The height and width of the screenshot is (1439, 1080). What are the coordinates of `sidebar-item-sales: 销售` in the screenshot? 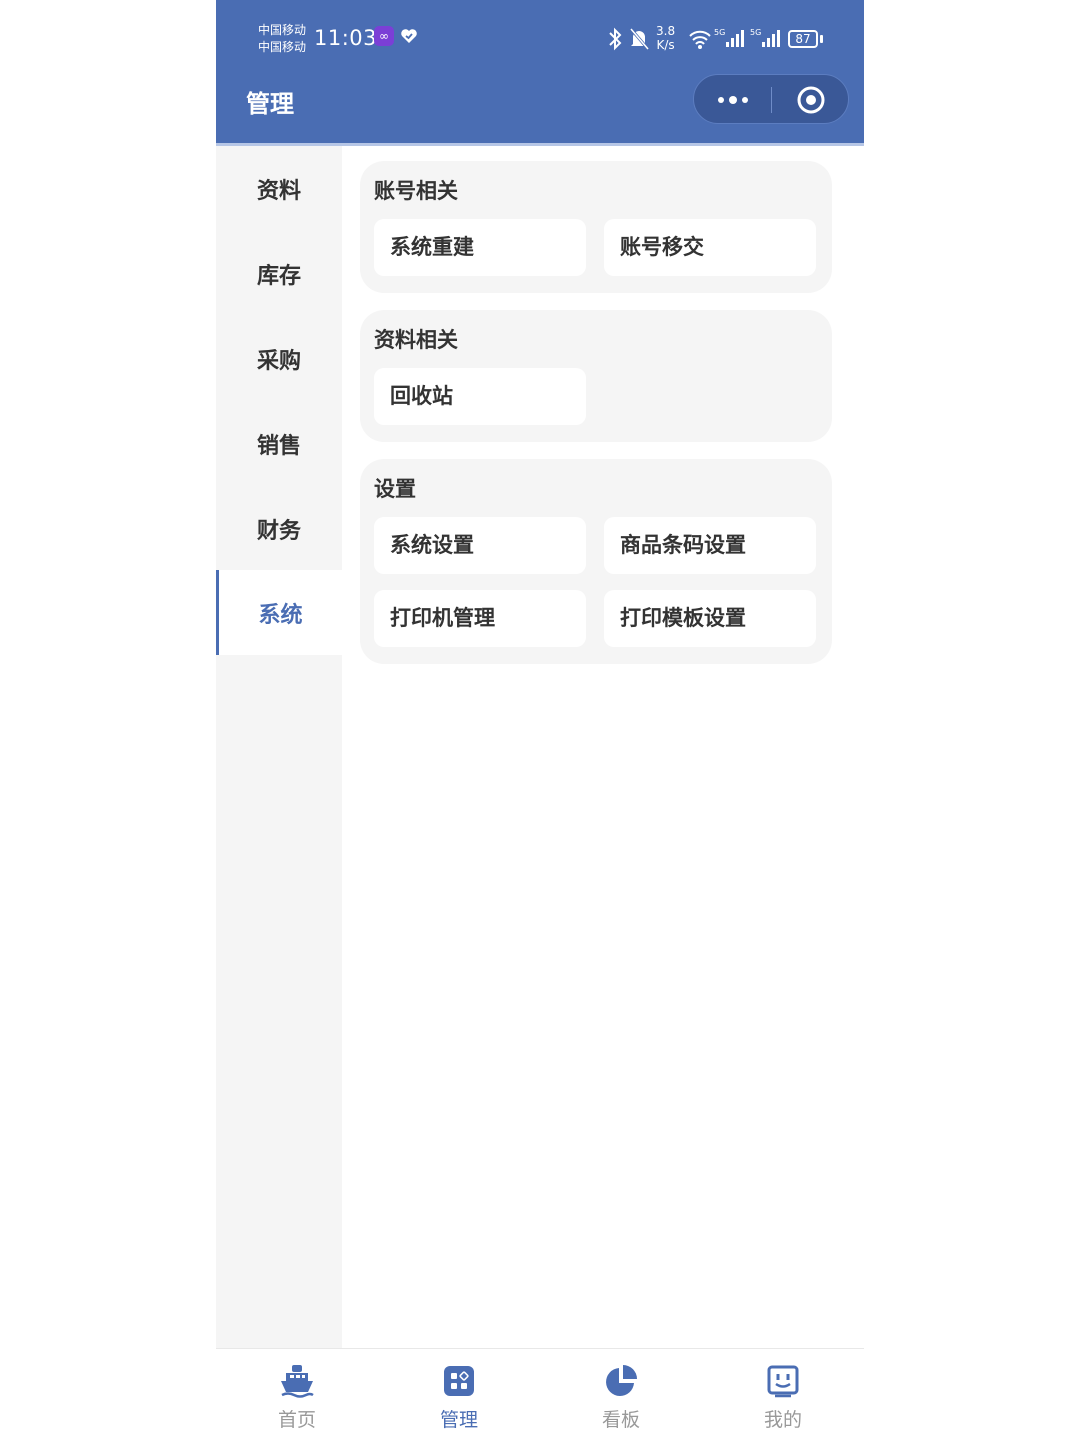 It's located at (279, 443).